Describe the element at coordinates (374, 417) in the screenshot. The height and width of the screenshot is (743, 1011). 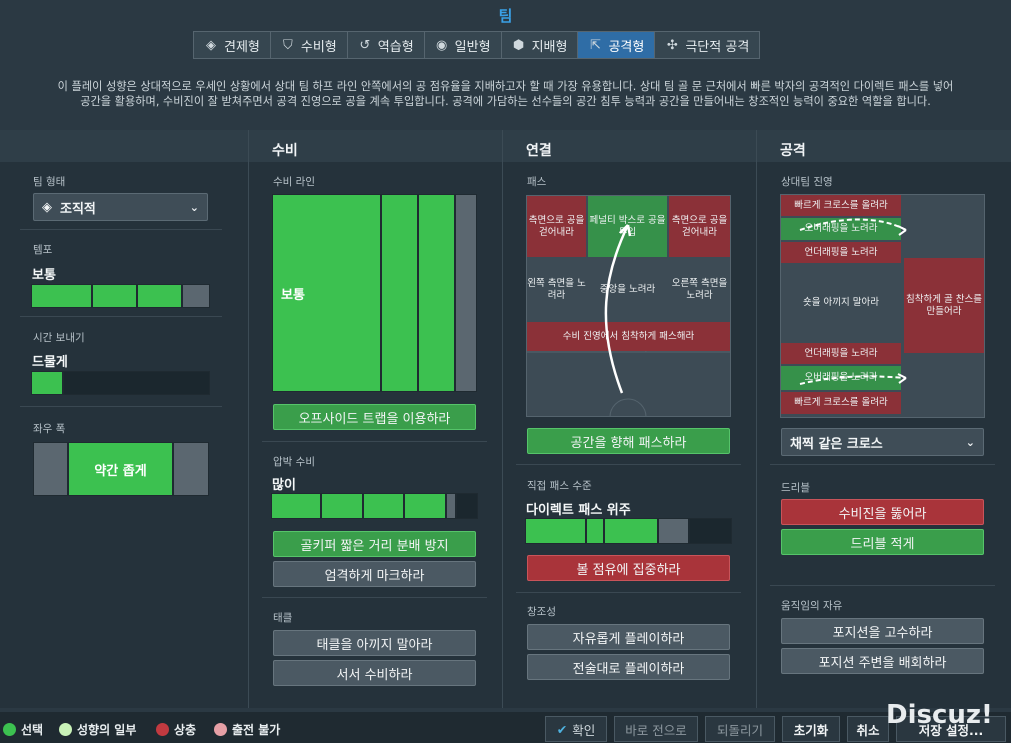
I see `offside-trap-button: 오프사이드 트랩을 이용하라` at that location.